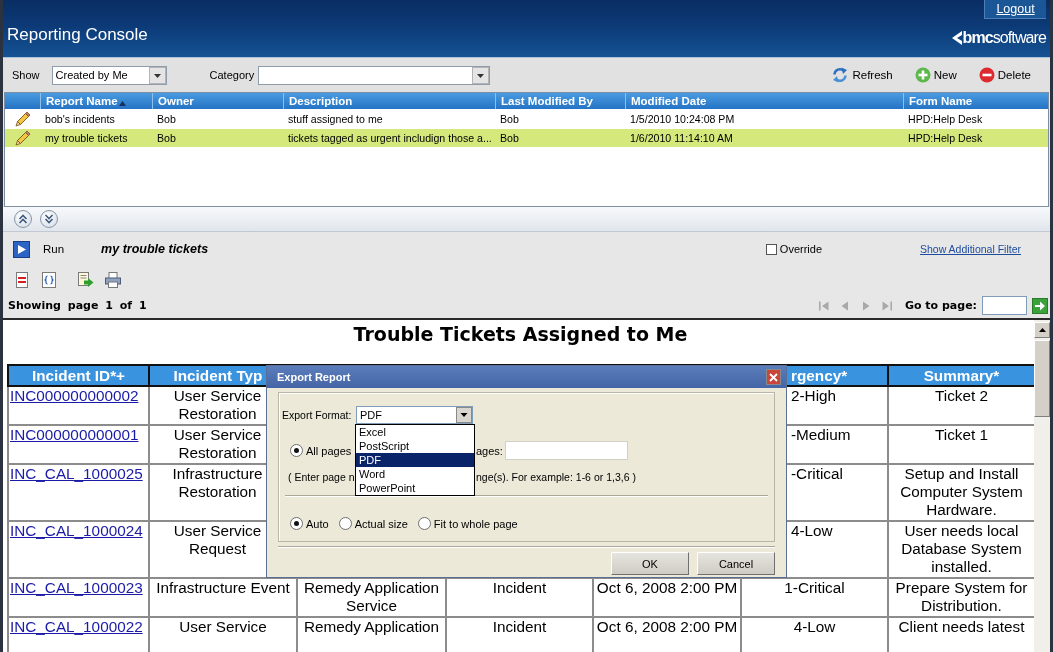  What do you see at coordinates (217, 101) in the screenshot?
I see `column-header: Owner` at bounding box center [217, 101].